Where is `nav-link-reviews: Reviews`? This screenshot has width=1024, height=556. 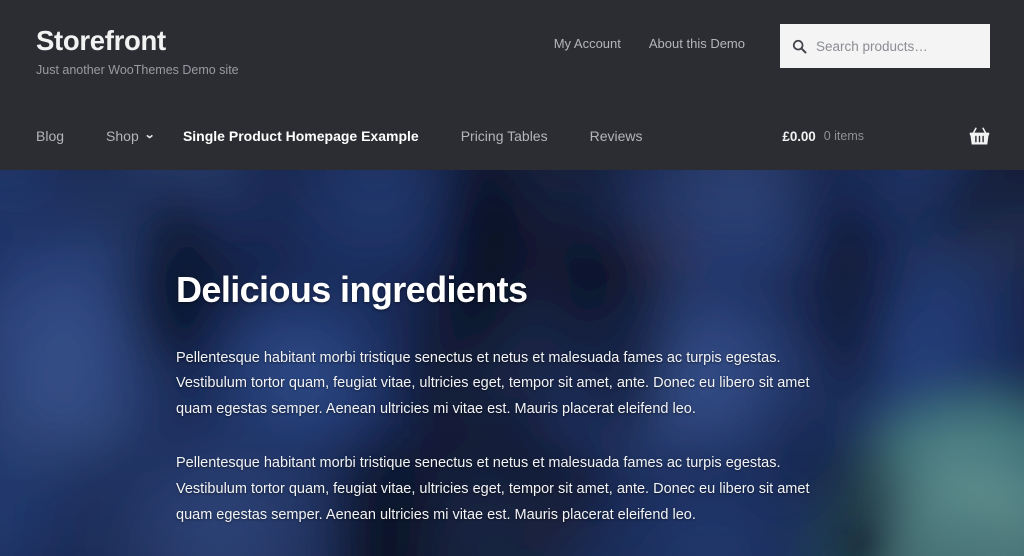
nav-link-reviews: Reviews is located at coordinates (616, 136).